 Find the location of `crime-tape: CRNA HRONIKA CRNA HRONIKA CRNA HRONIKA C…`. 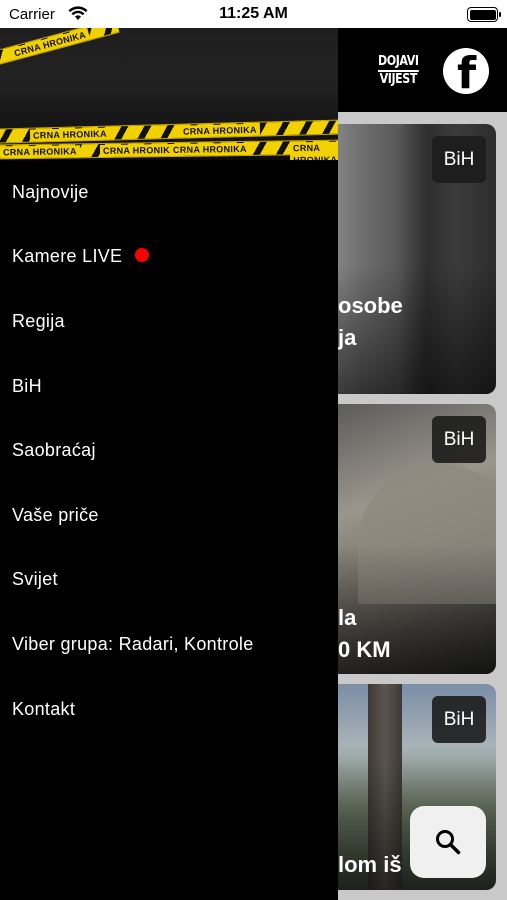

crime-tape: CRNA HRONIKA CRNA HRONIKA CRNA HRONIKA C… is located at coordinates (169, 149).